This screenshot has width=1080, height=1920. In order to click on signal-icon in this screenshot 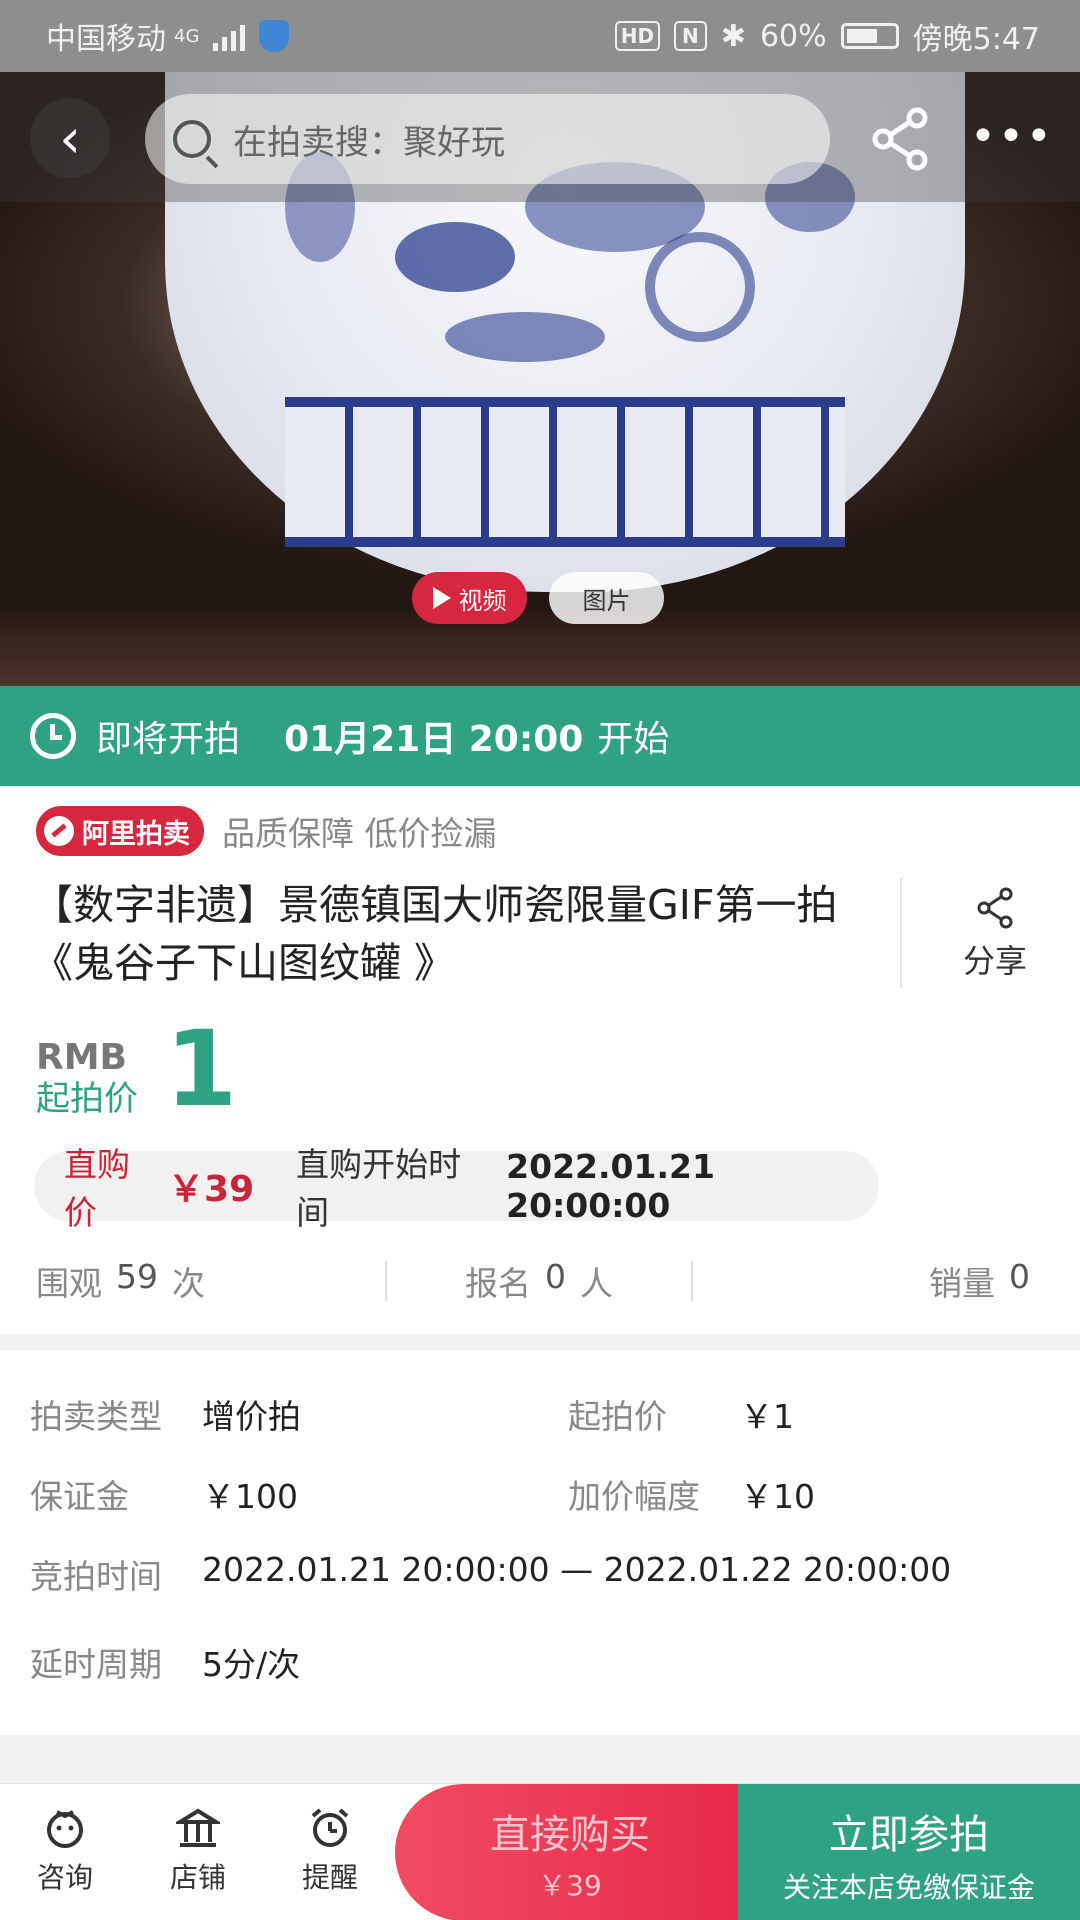, I will do `click(229, 36)`.